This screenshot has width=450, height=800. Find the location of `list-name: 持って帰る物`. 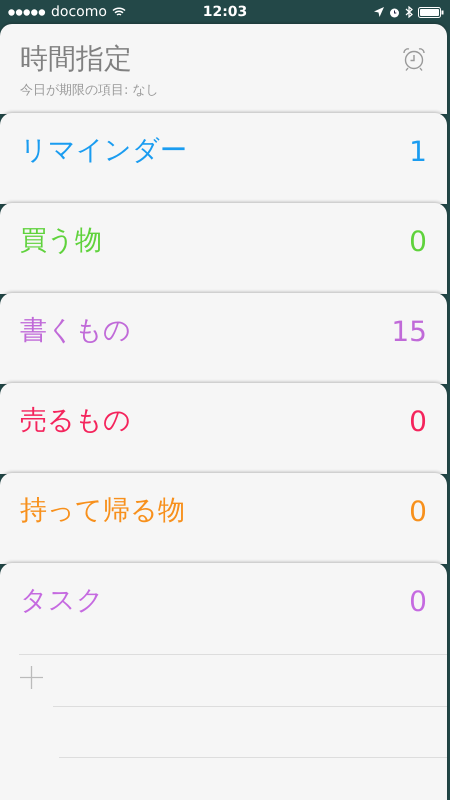

list-name: 持って帰る物 is located at coordinates (102, 511).